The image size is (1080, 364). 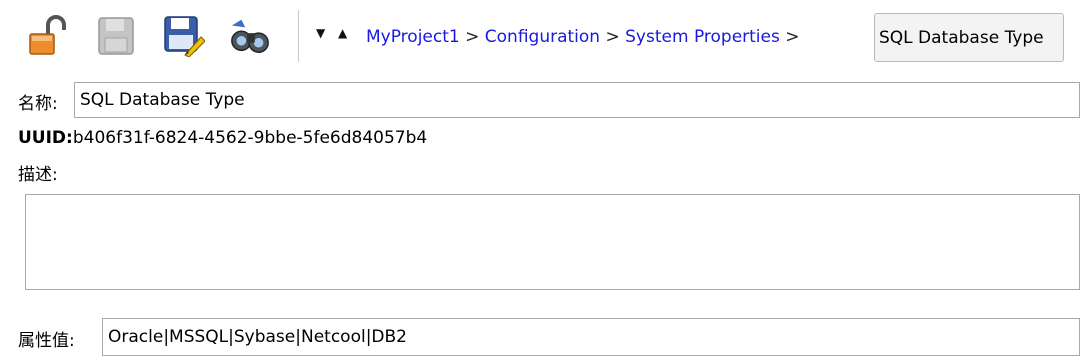 I want to click on breadcrumb-item-configuration: Configuration, so click(x=542, y=37).